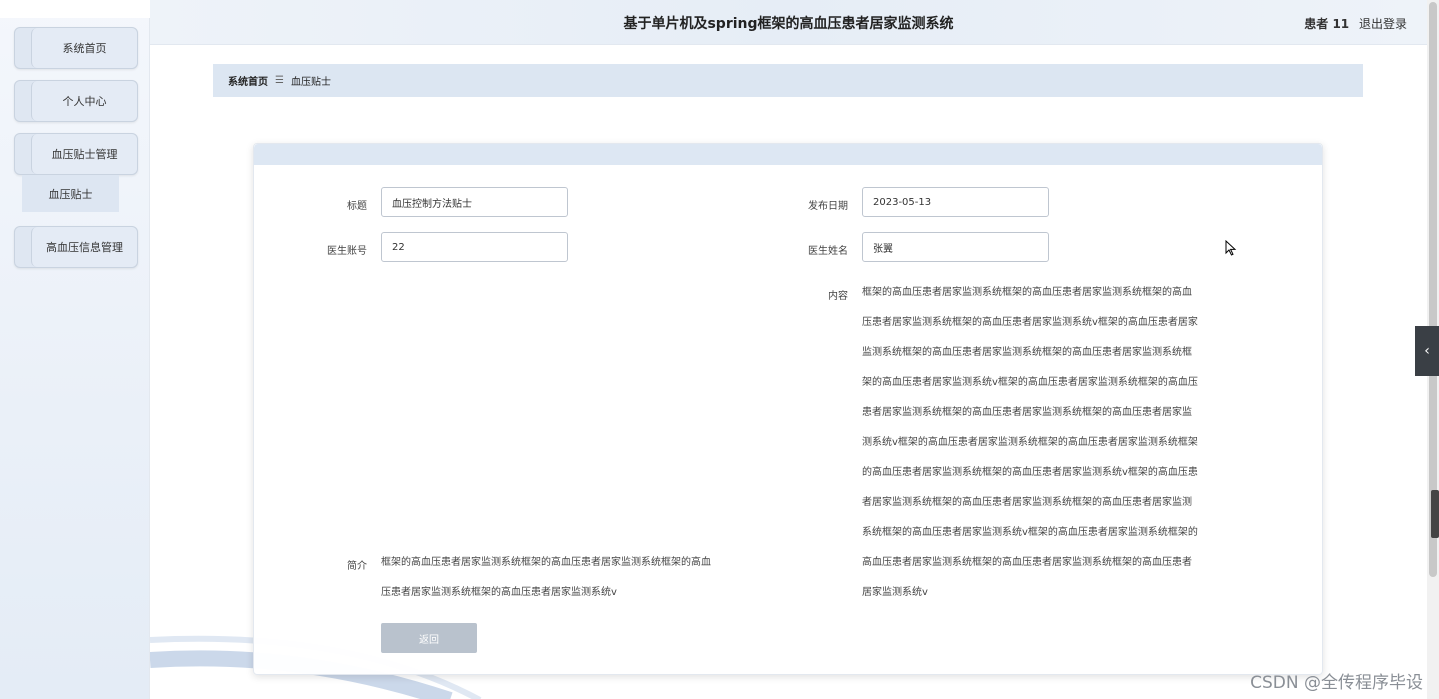 The height and width of the screenshot is (699, 1439). I want to click on title-value: 血压控制方法贴士, so click(432, 204).